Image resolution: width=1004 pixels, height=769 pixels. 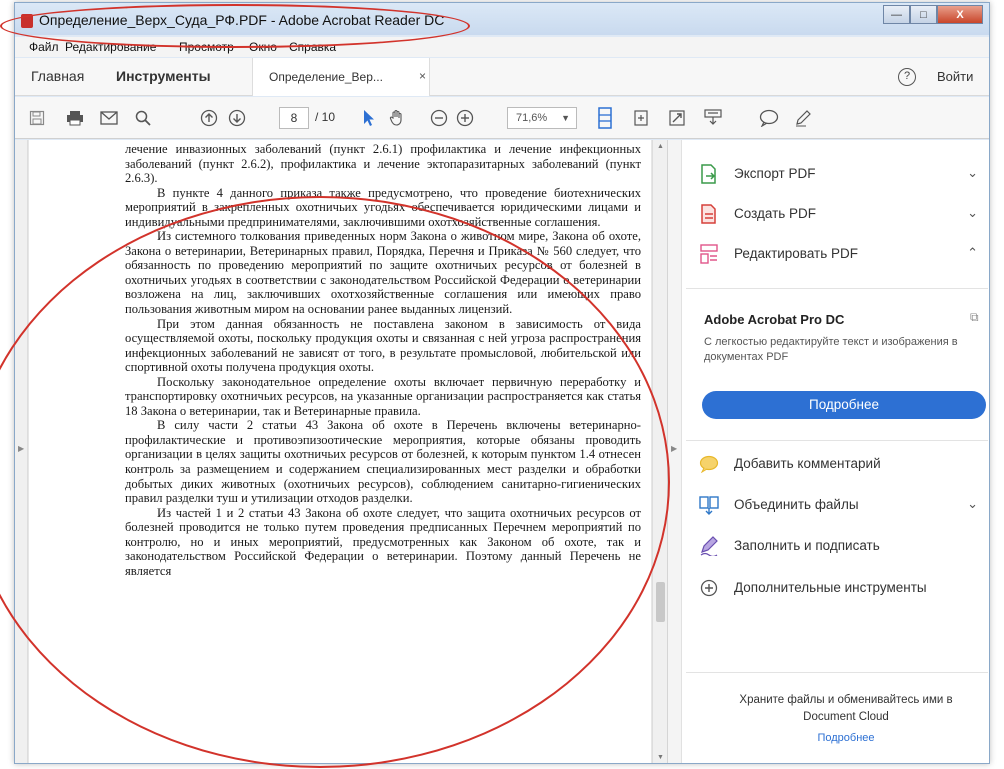 I want to click on tool-export-pdf: Экспорт PDF ⌄, so click(x=838, y=174).